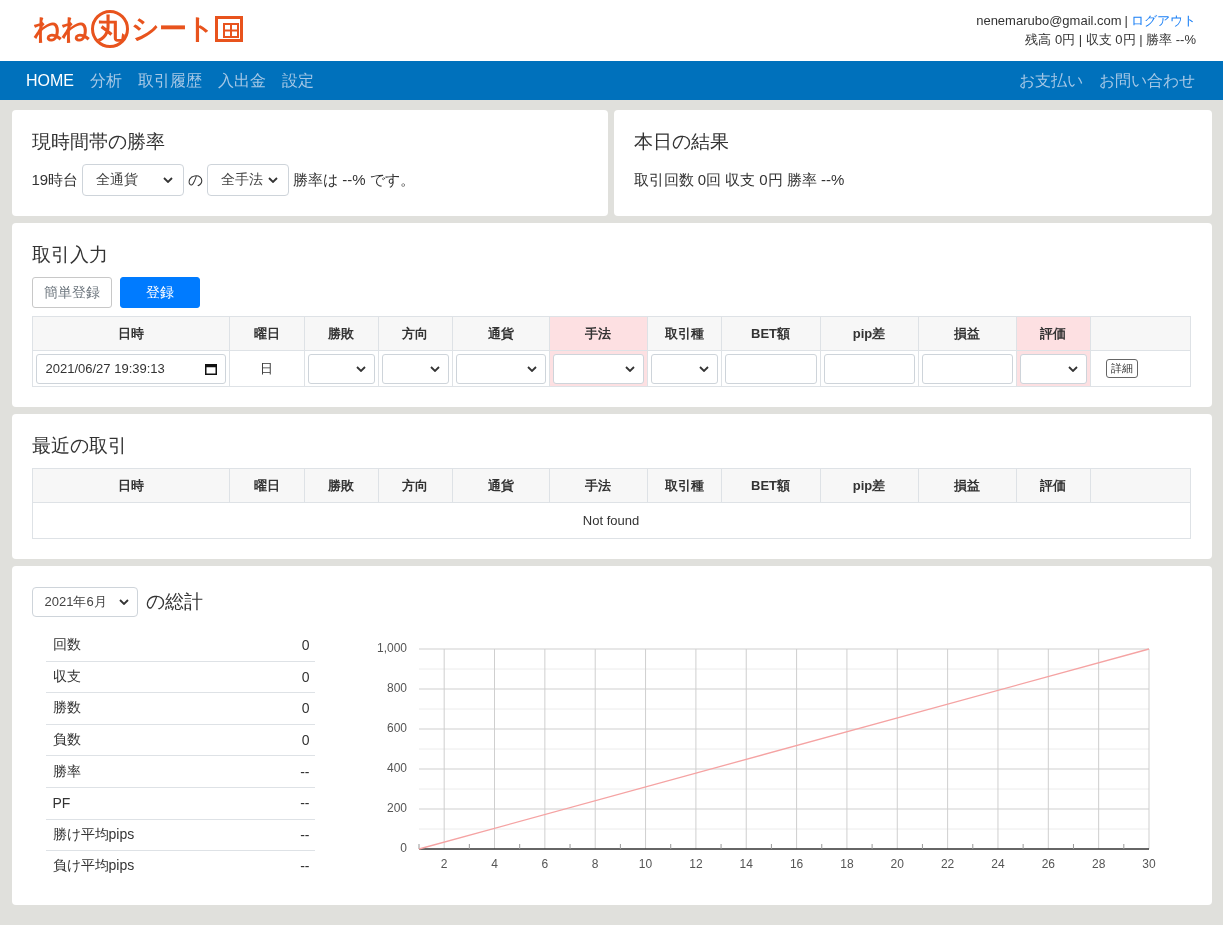  I want to click on sheet-icon, so click(229, 28).